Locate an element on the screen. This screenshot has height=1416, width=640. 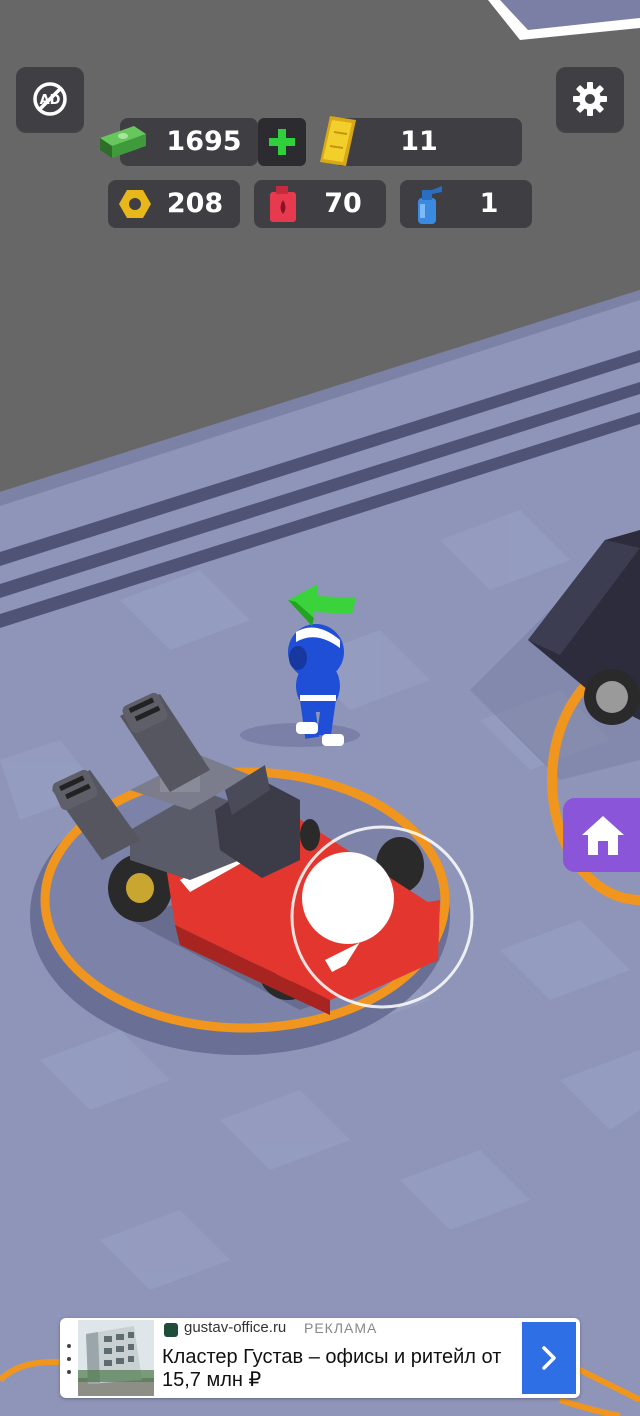
red-fuel-can-icon is located at coordinates (283, 204).